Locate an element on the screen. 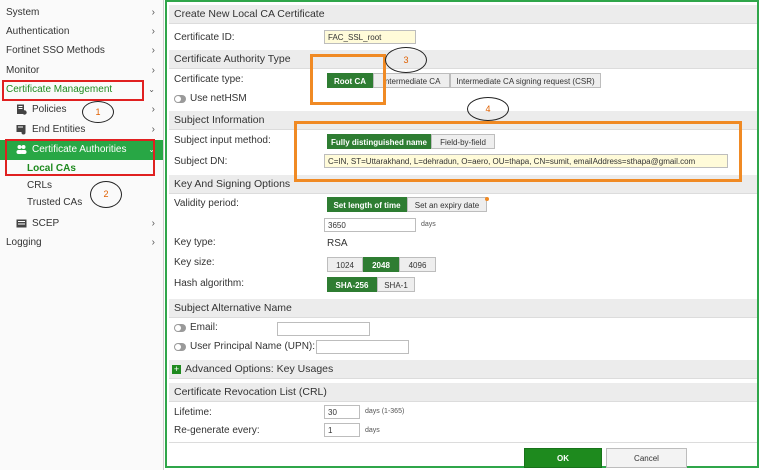  sidebar-item-trusted-cas: Trusted CAs is located at coordinates (54, 202).